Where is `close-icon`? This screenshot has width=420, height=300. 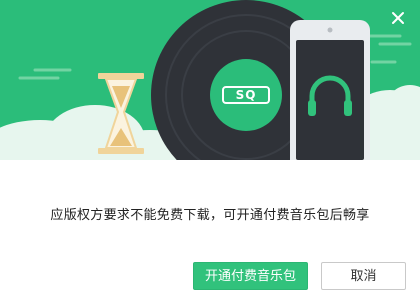 close-icon is located at coordinates (398, 18).